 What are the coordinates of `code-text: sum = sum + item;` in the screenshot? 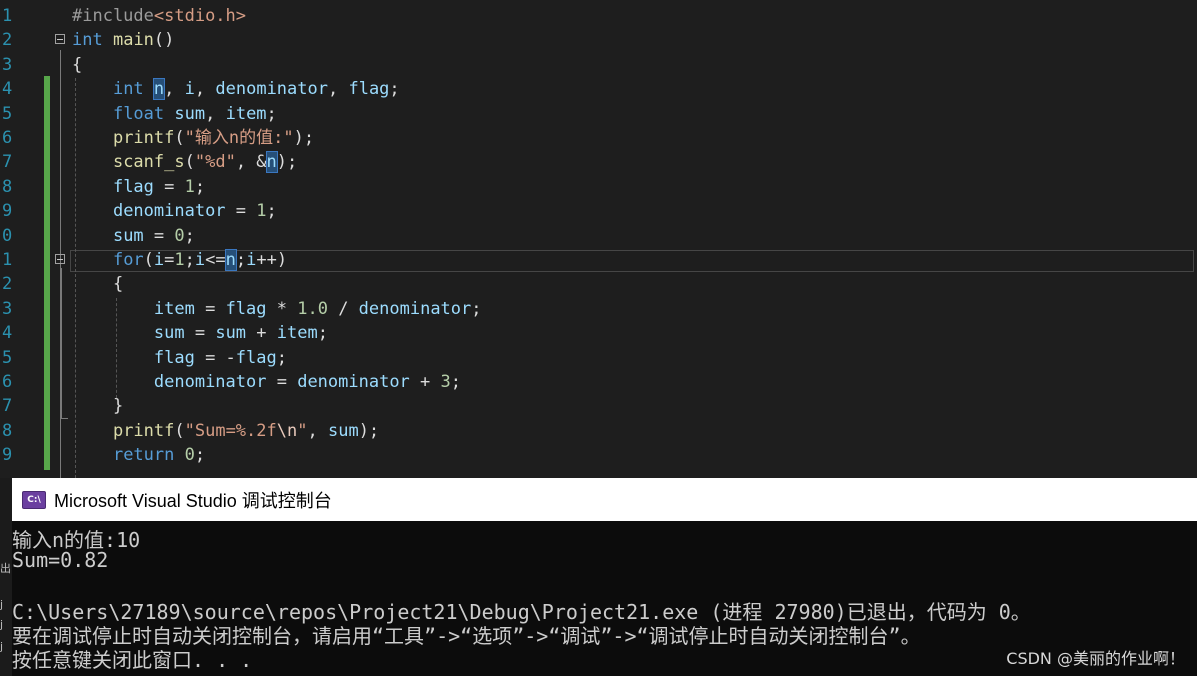 It's located at (240, 333).